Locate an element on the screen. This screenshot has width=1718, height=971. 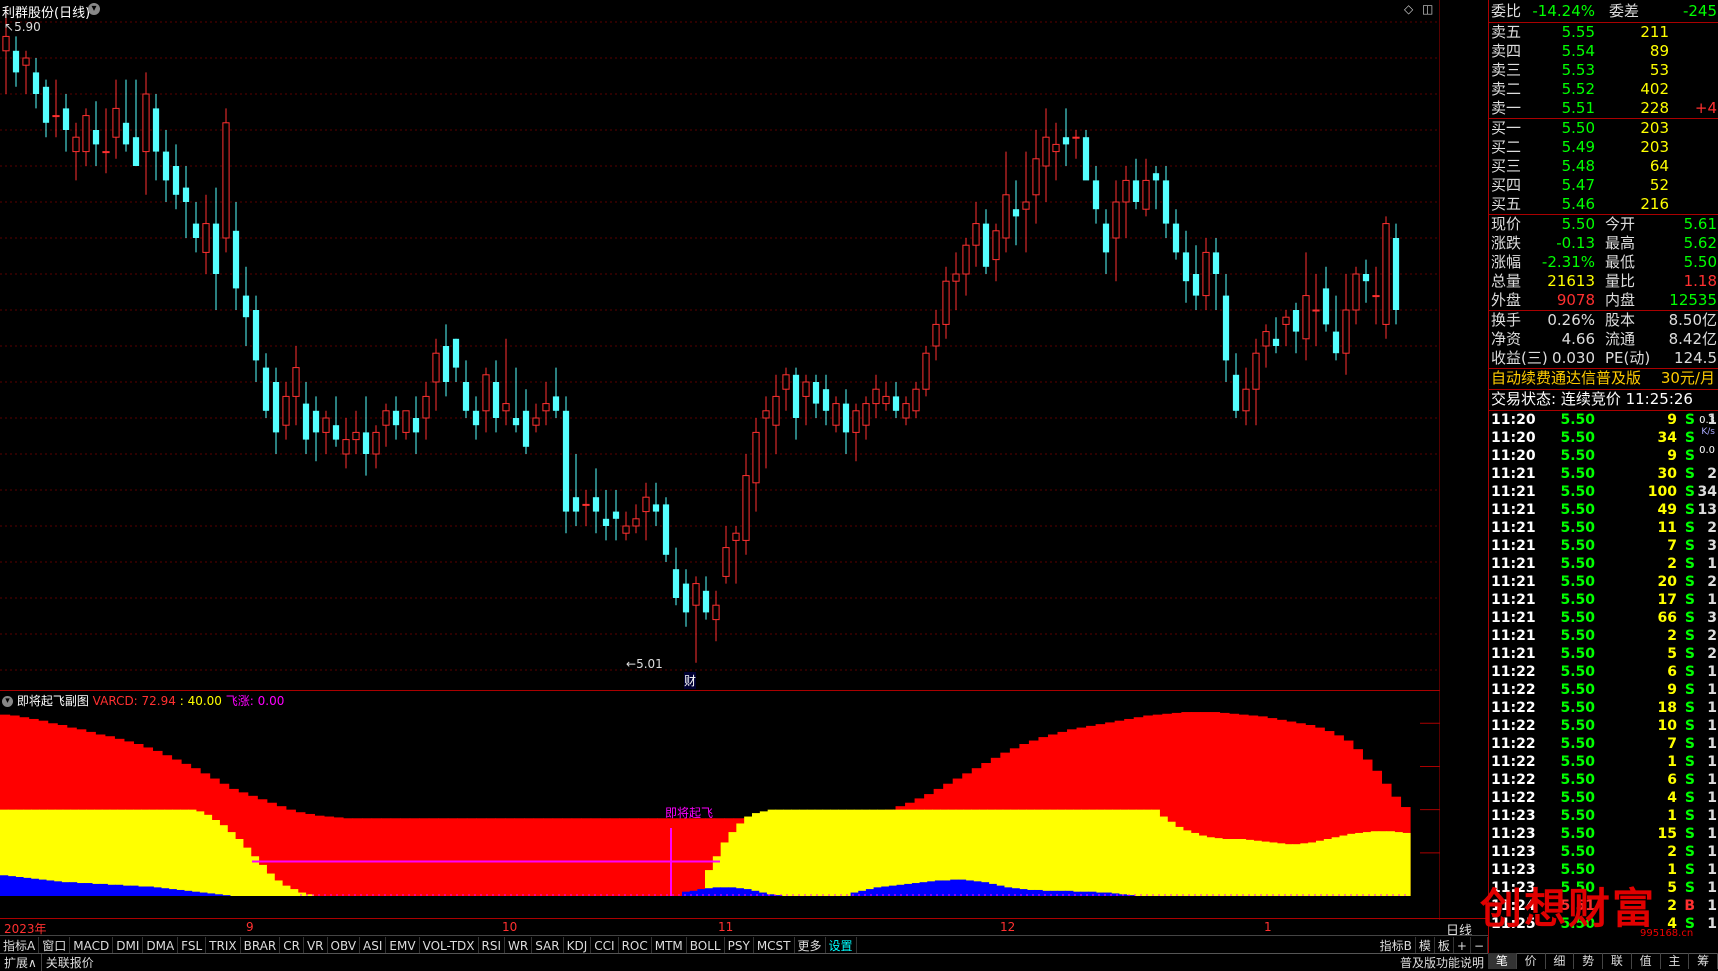
panel-tab-5: 联 is located at coordinates (1617, 961).